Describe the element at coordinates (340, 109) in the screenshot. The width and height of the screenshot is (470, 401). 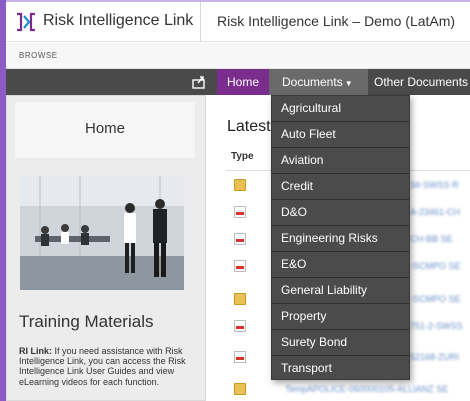
I see `menu-item-agricultural: Agricultural` at that location.